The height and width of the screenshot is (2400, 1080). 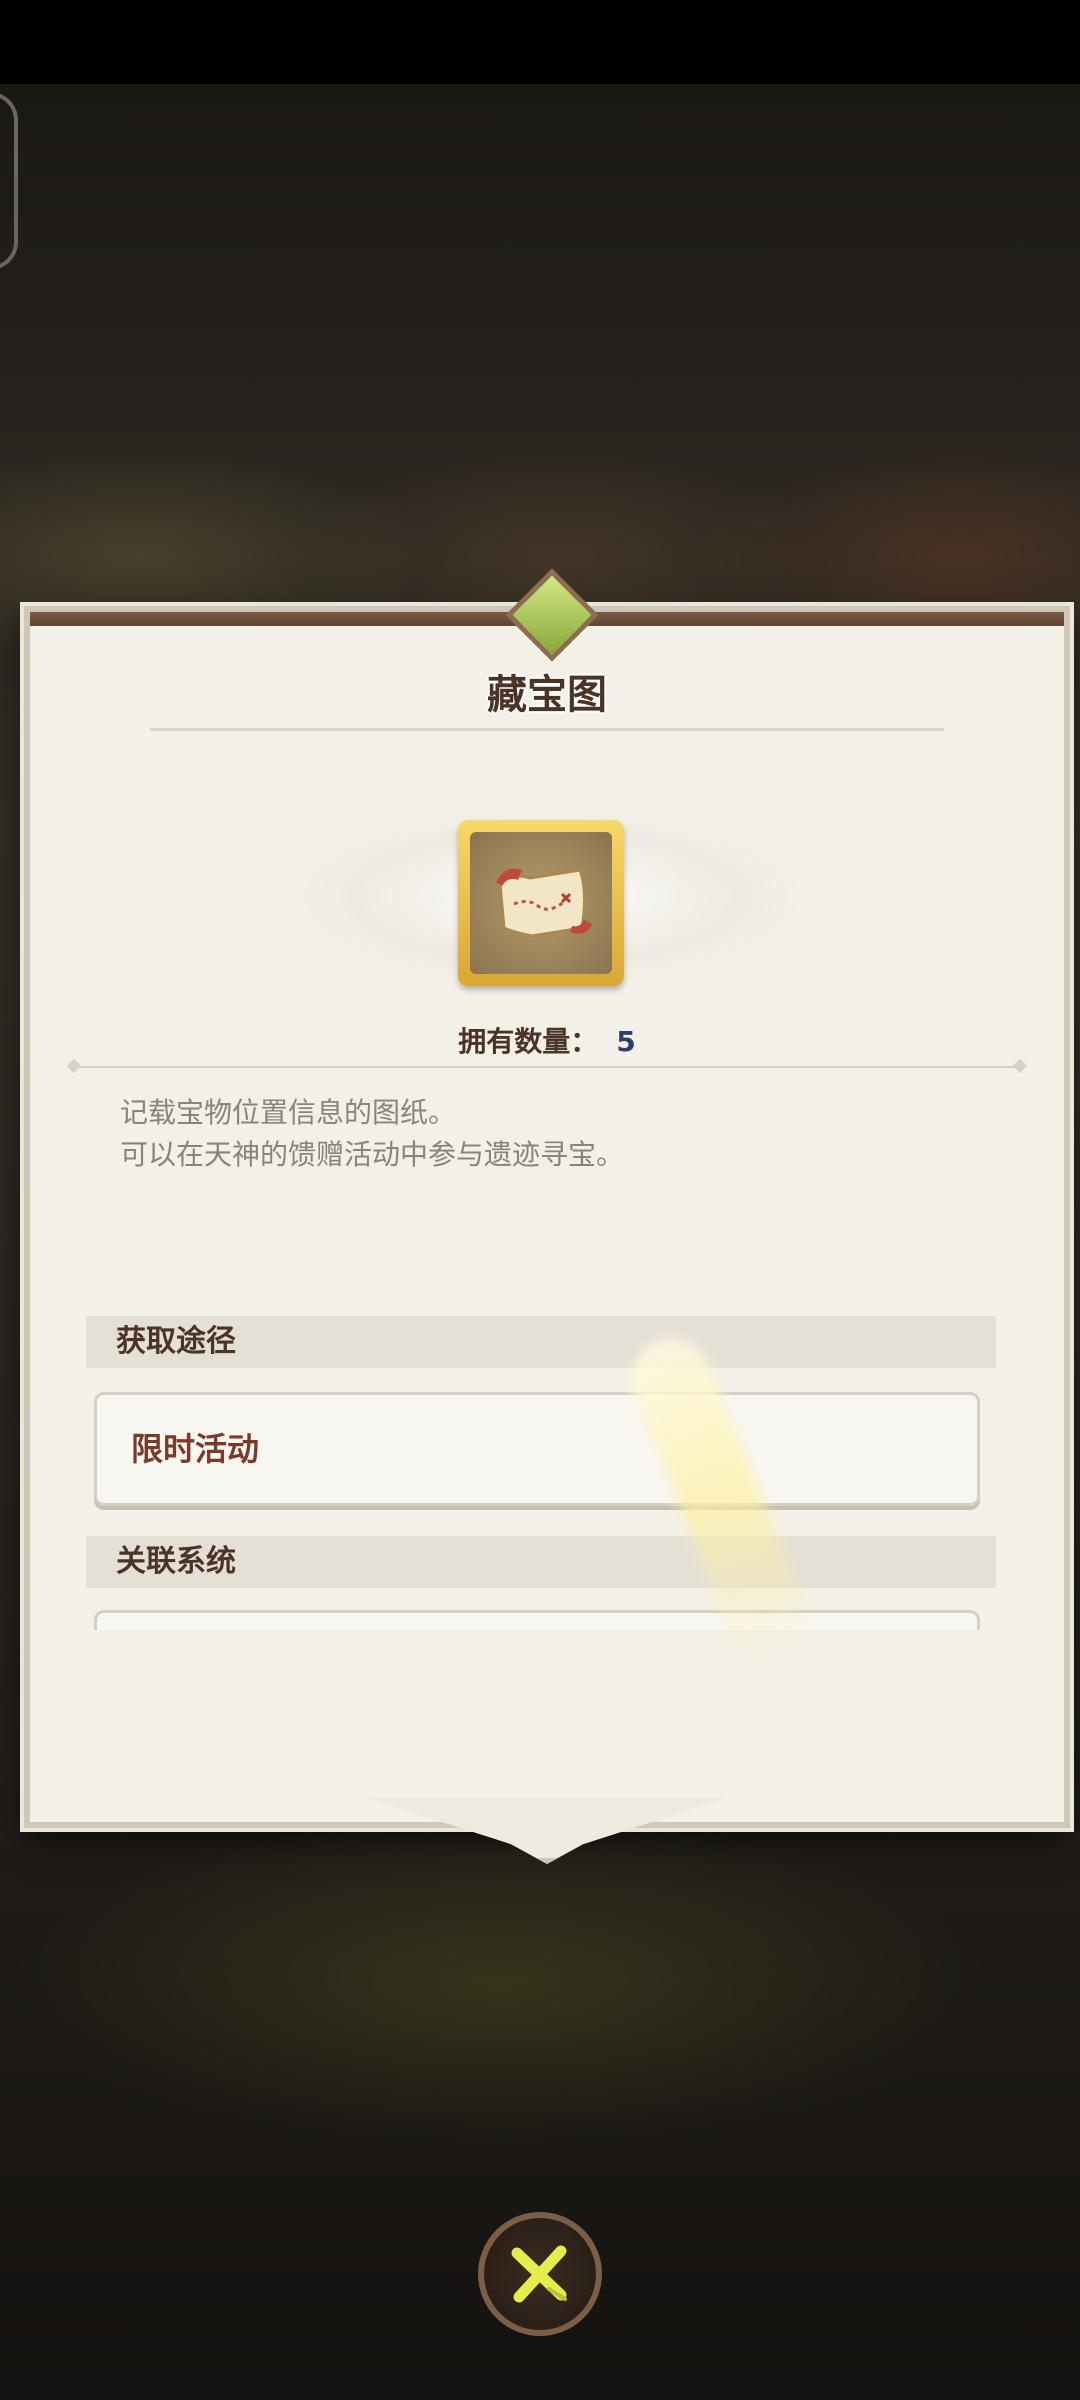 What do you see at coordinates (626, 1041) in the screenshot?
I see `owned-count-value: 5` at bounding box center [626, 1041].